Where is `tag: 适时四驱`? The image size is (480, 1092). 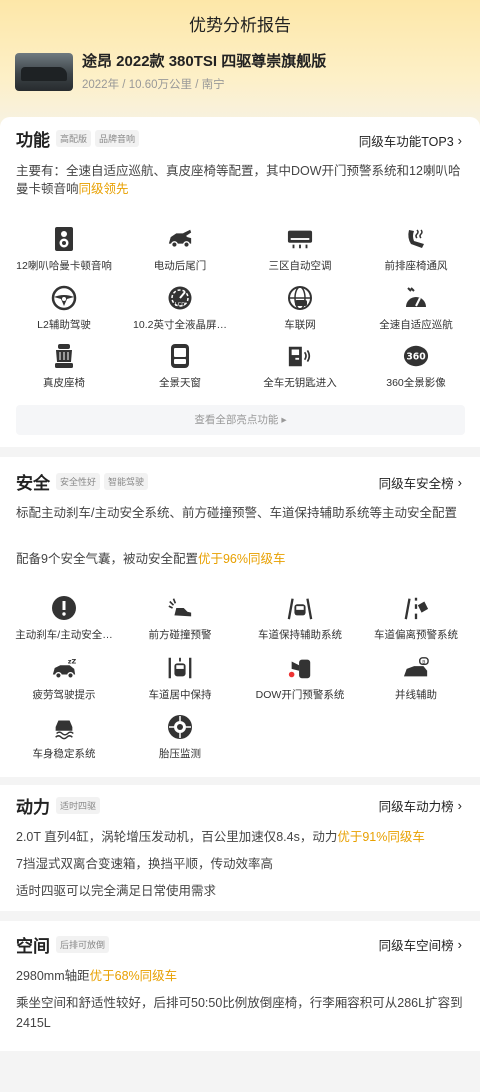
tag: 适时四驱 is located at coordinates (78, 805).